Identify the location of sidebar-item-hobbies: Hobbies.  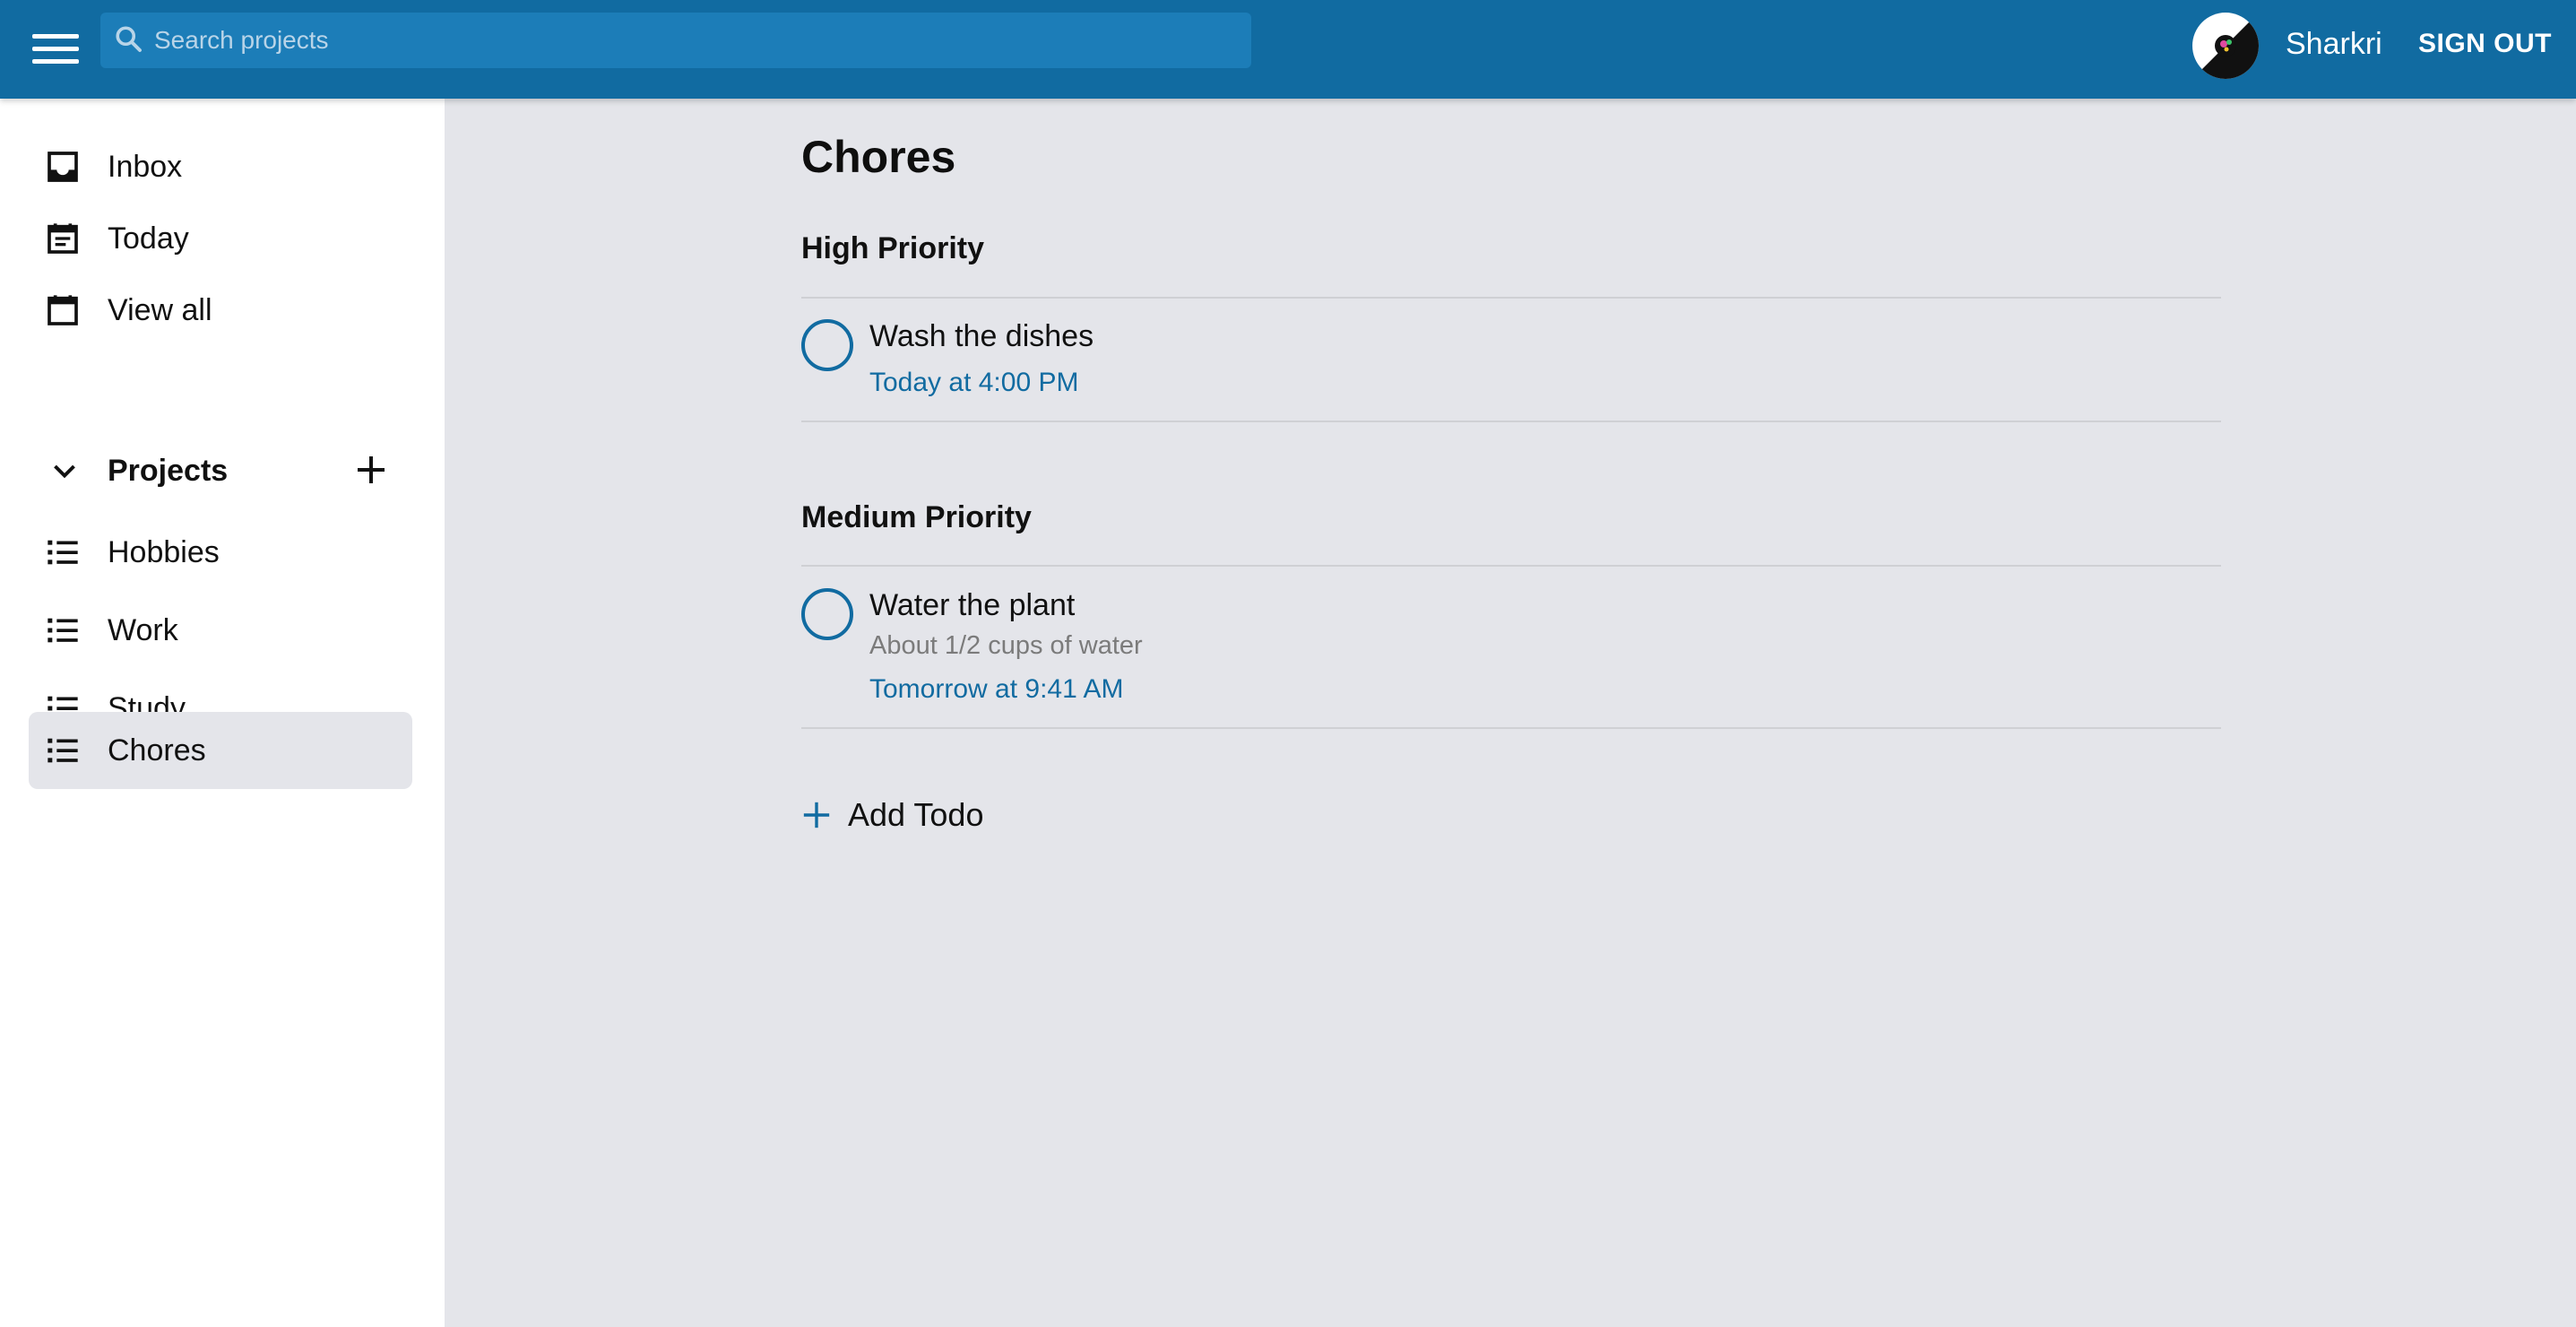
(220, 552).